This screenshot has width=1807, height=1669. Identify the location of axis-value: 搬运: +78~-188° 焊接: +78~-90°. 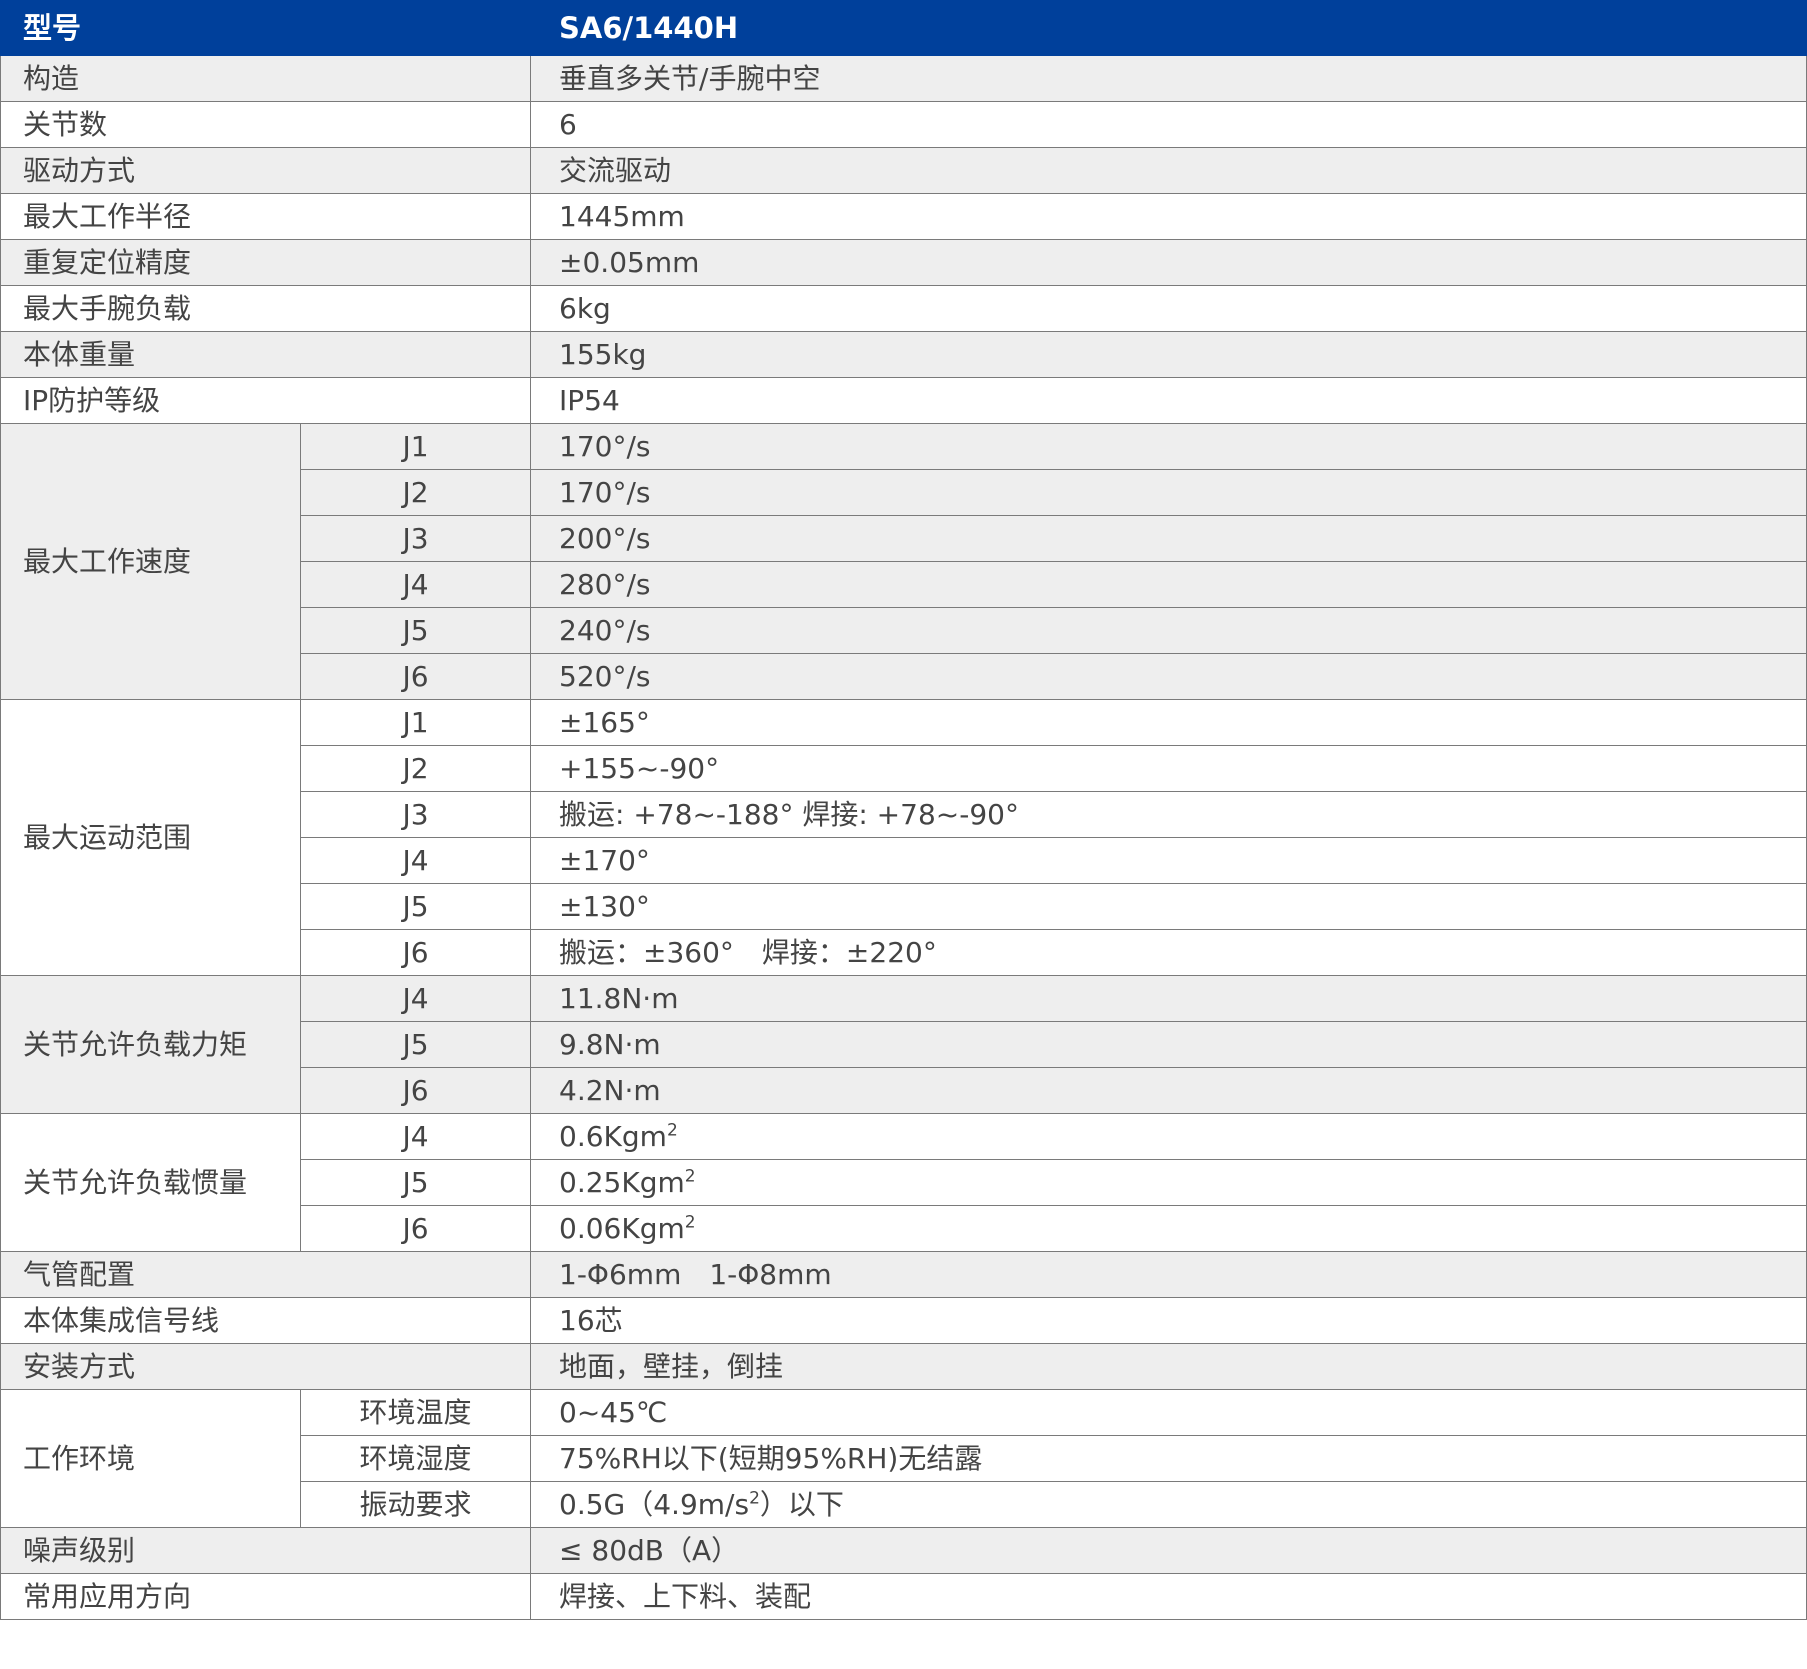
(1168, 814).